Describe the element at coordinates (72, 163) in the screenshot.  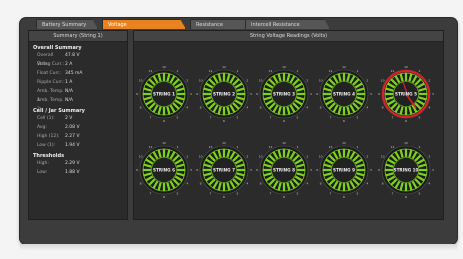
I see `threshold-value: 2.29 V` at that location.